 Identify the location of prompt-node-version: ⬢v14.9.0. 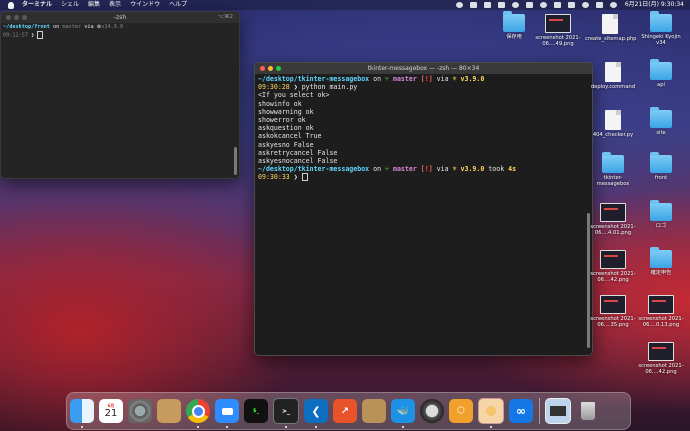
(110, 27).